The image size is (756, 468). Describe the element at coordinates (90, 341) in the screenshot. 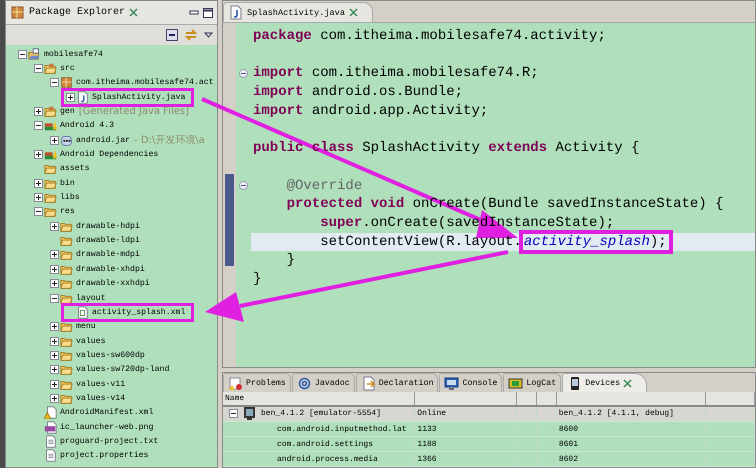

I see `tree-item: values` at that location.